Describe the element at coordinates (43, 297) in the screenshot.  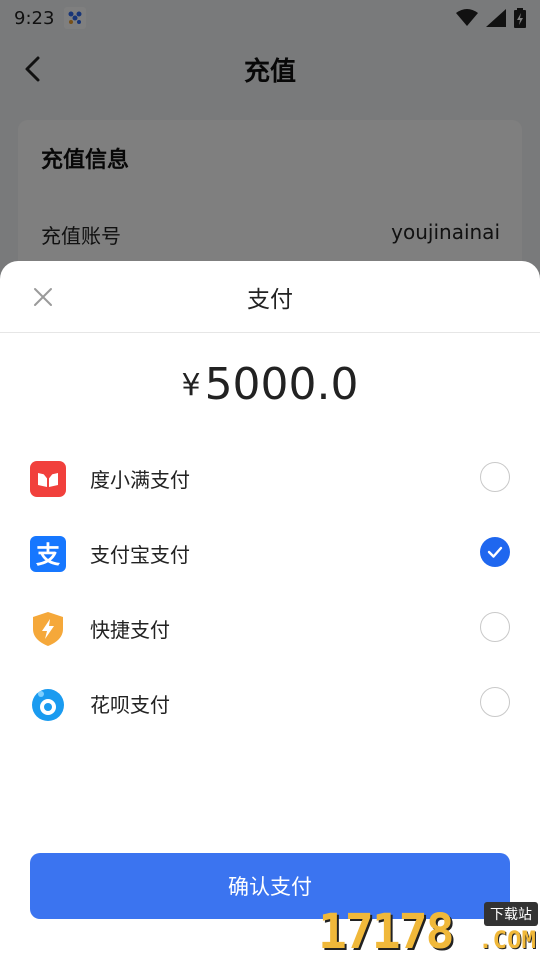
I see `close-icon` at that location.